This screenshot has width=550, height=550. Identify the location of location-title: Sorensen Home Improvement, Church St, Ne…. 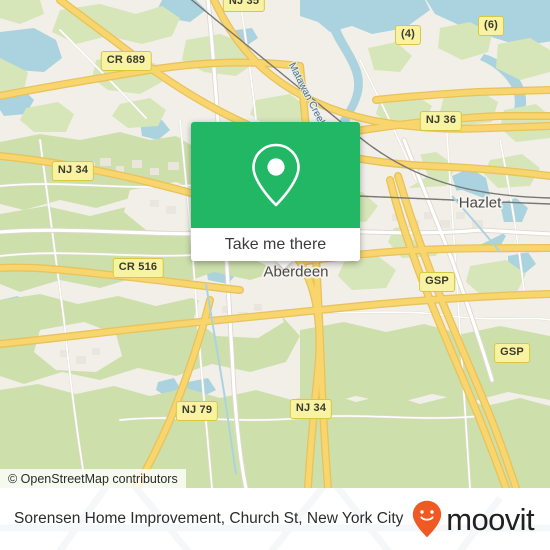
(209, 518).